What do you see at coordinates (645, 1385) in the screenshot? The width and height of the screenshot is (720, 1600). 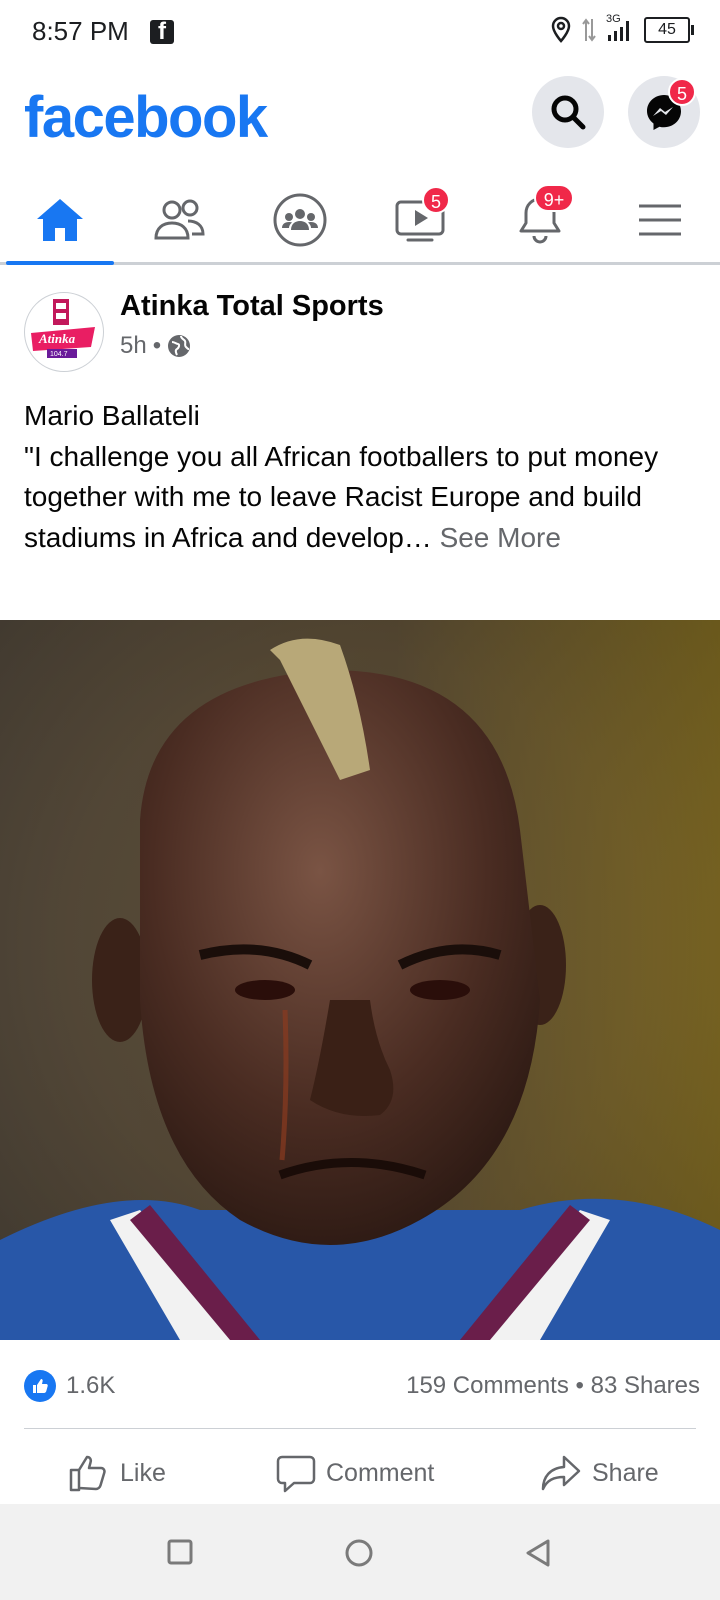 I see `shares-count: 83 Shares` at bounding box center [645, 1385].